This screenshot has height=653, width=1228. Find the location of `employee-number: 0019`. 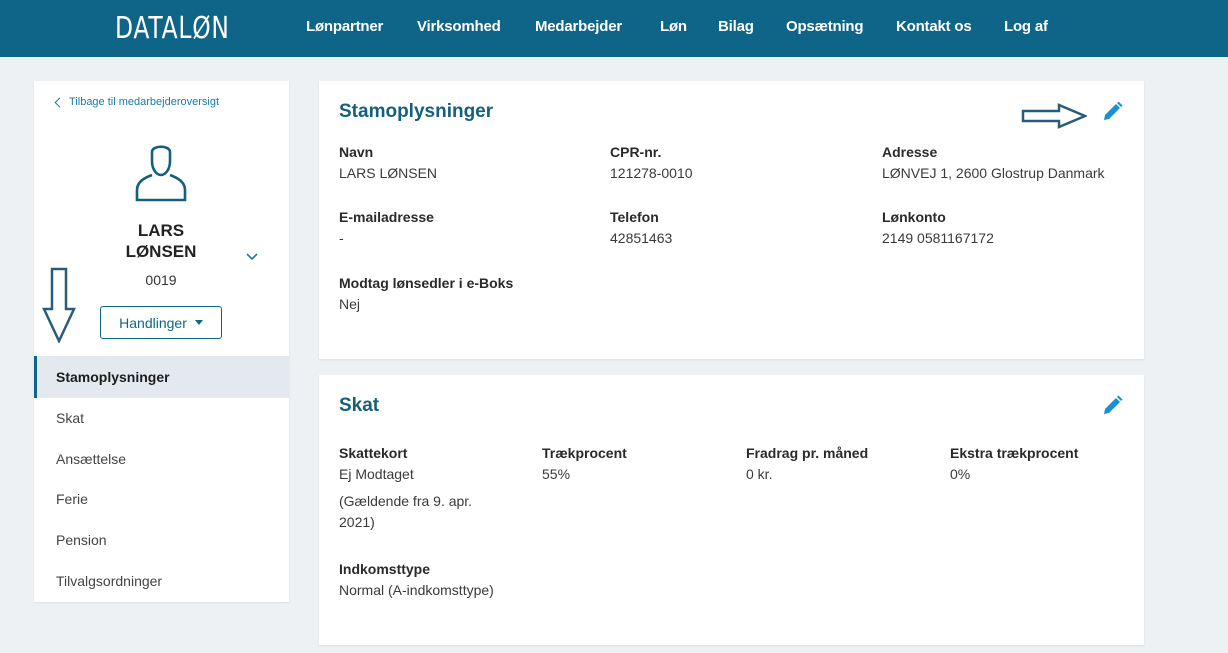

employee-number: 0019 is located at coordinates (161, 280).